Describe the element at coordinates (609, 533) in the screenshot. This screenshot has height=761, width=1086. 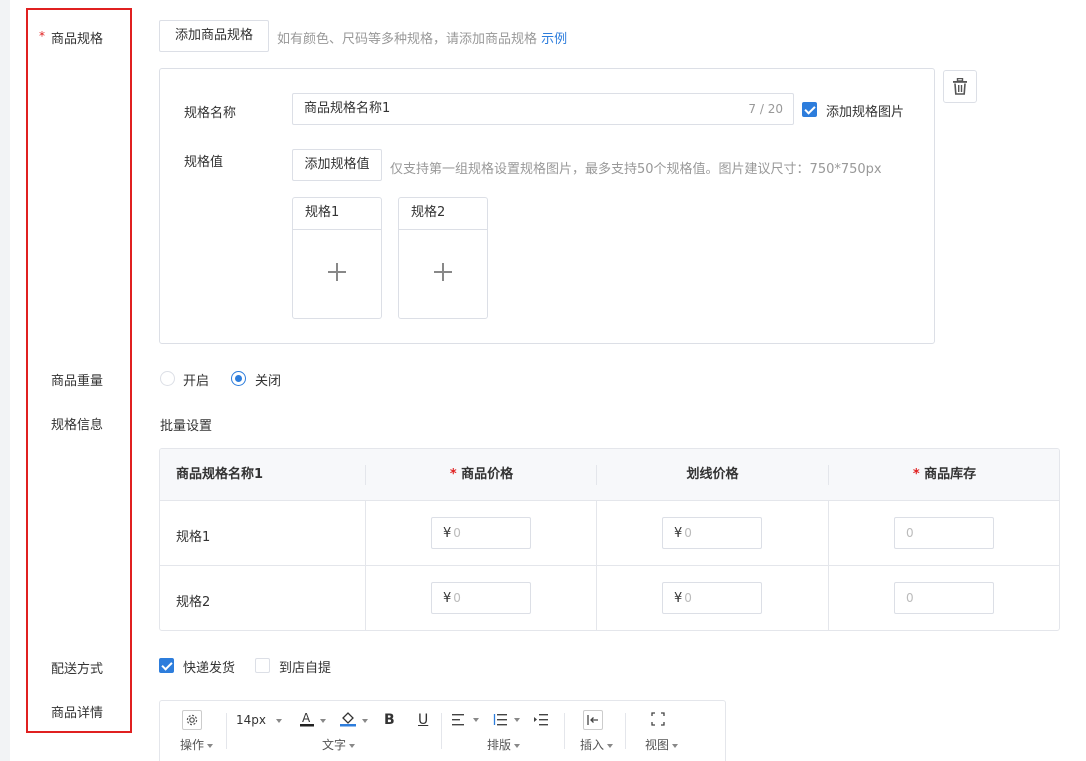
I see `table-row: 规格1 ¥0 ¥0 0` at that location.